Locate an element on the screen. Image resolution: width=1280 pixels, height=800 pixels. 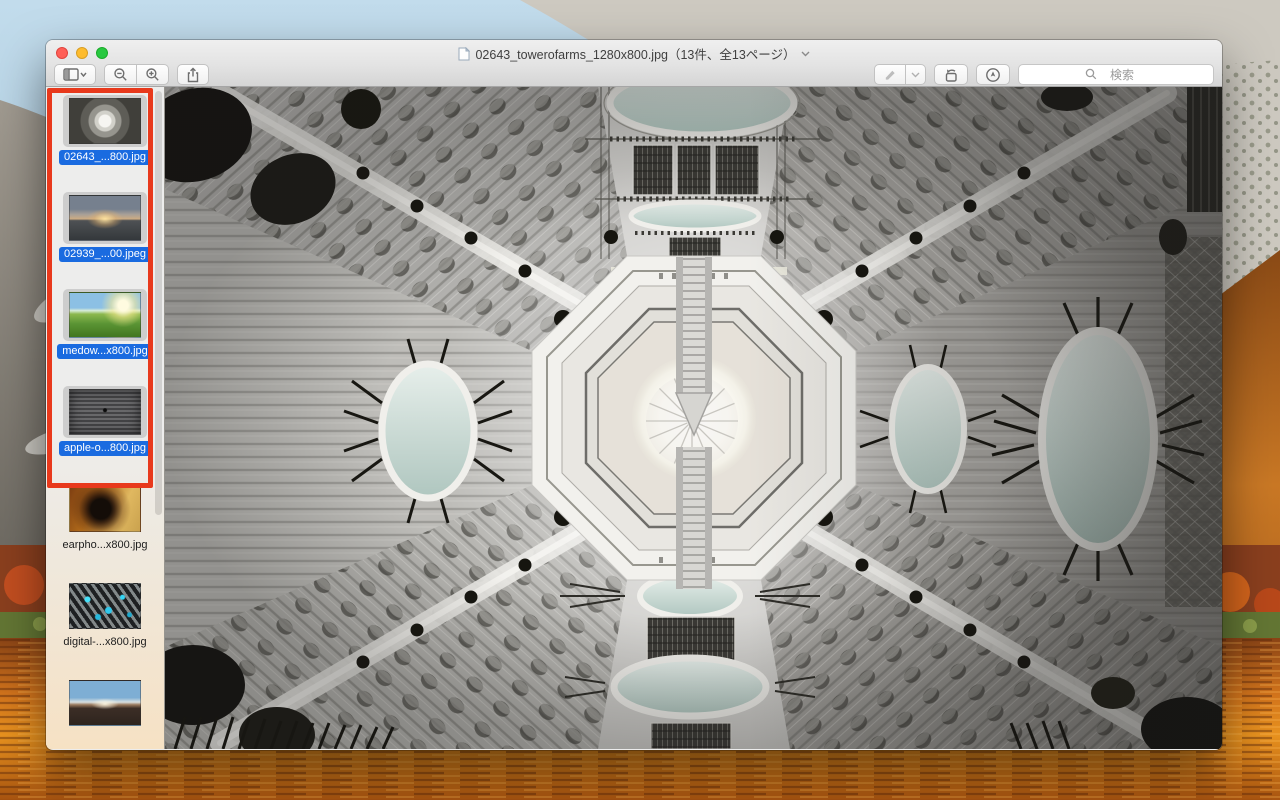
zoom-in-button is located at coordinates (153, 74).